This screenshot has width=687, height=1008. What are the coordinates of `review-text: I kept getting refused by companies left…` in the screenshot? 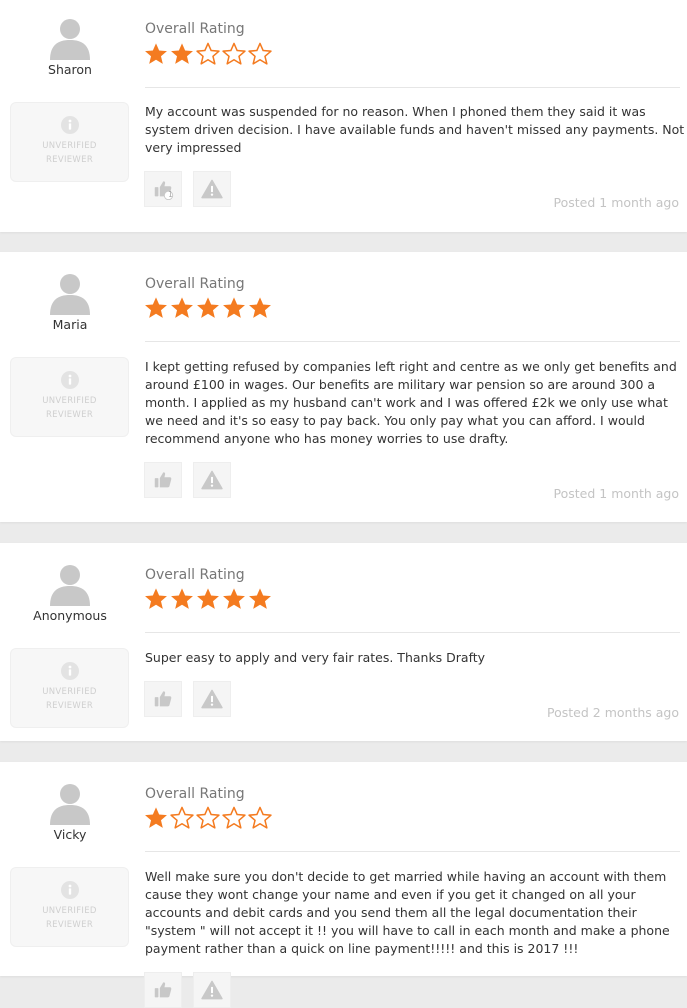 It's located at (411, 402).